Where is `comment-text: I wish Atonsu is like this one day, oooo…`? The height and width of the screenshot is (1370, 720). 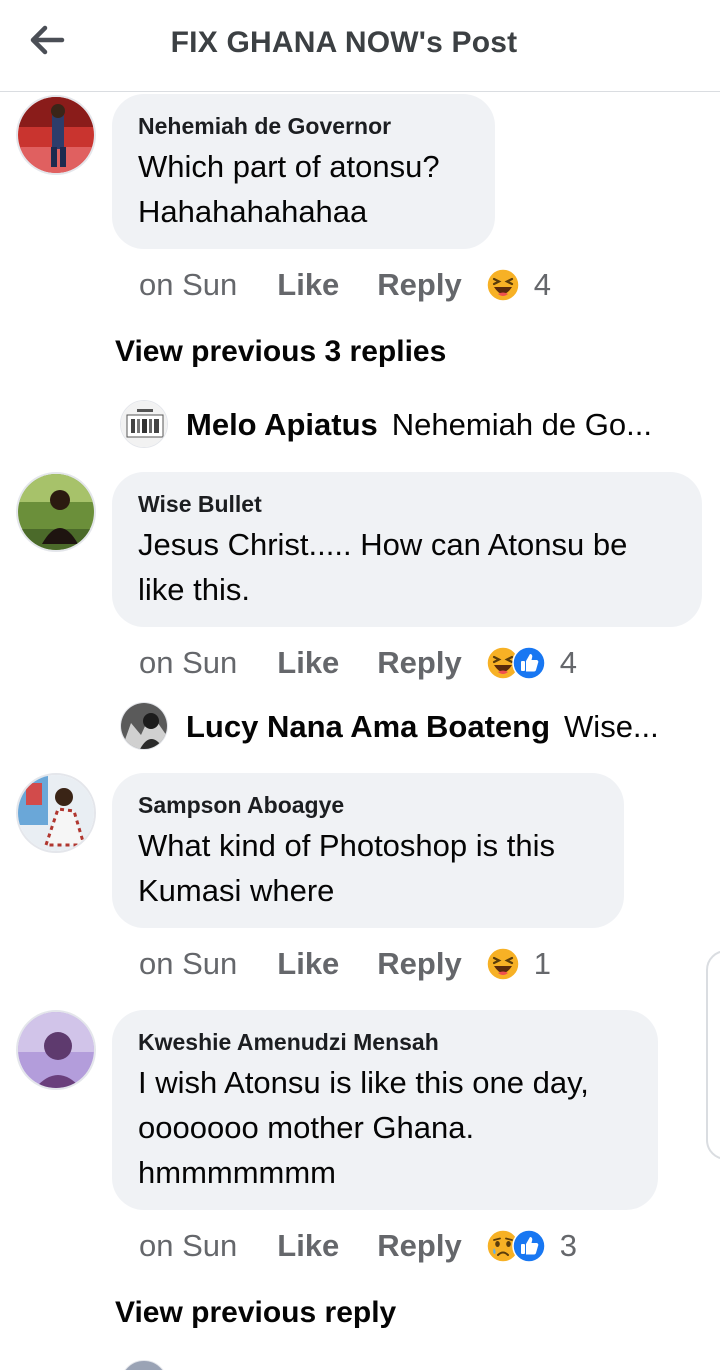
comment-text: I wish Atonsu is like this one day, oooo… is located at coordinates (385, 1127).